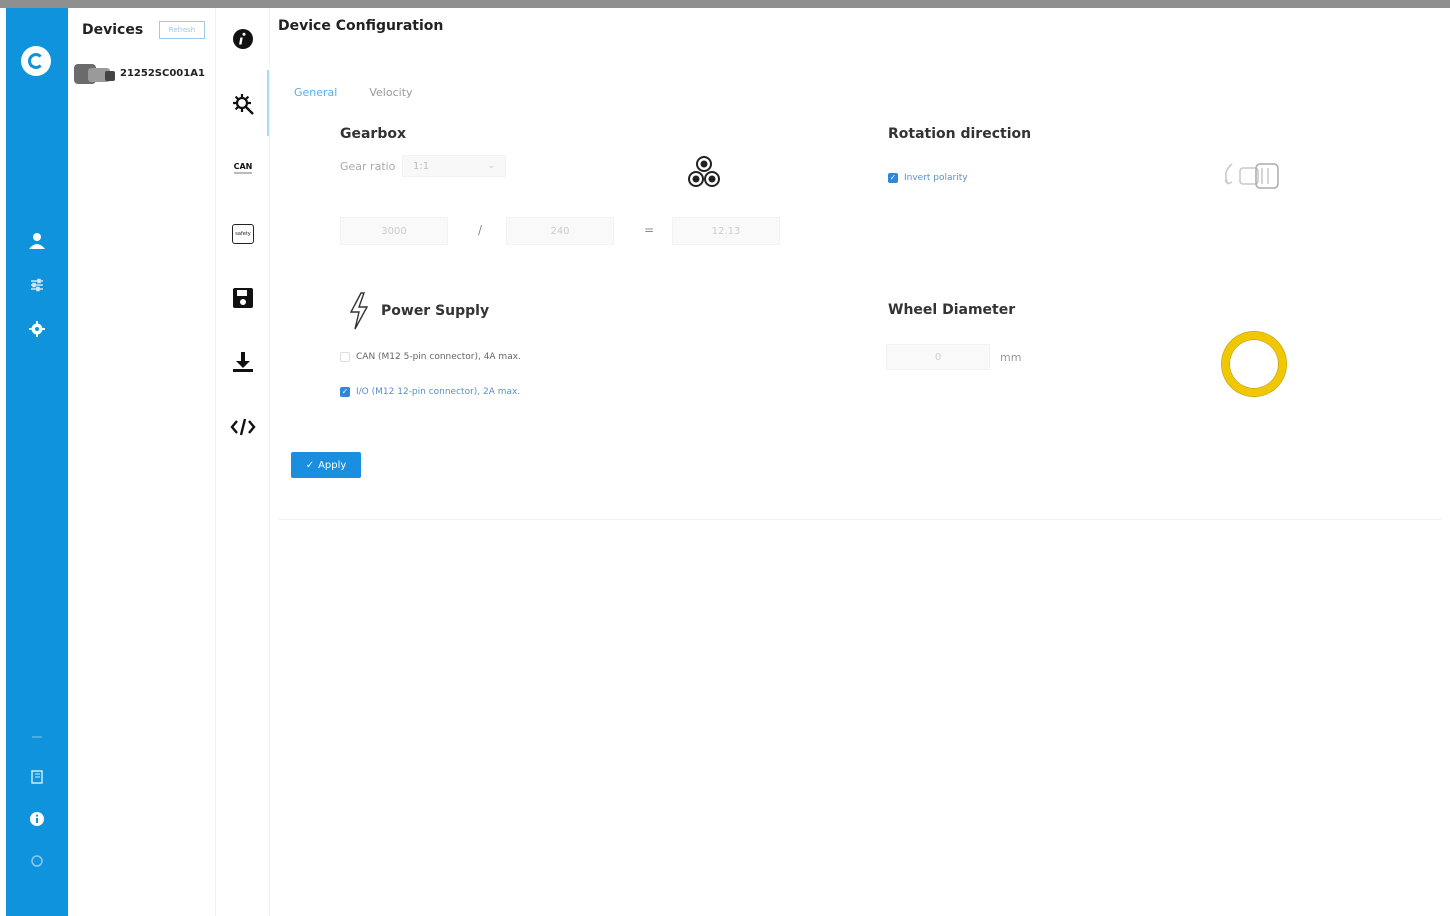 The image size is (1450, 916). I want to click on gear-result-field: 12.13, so click(726, 231).